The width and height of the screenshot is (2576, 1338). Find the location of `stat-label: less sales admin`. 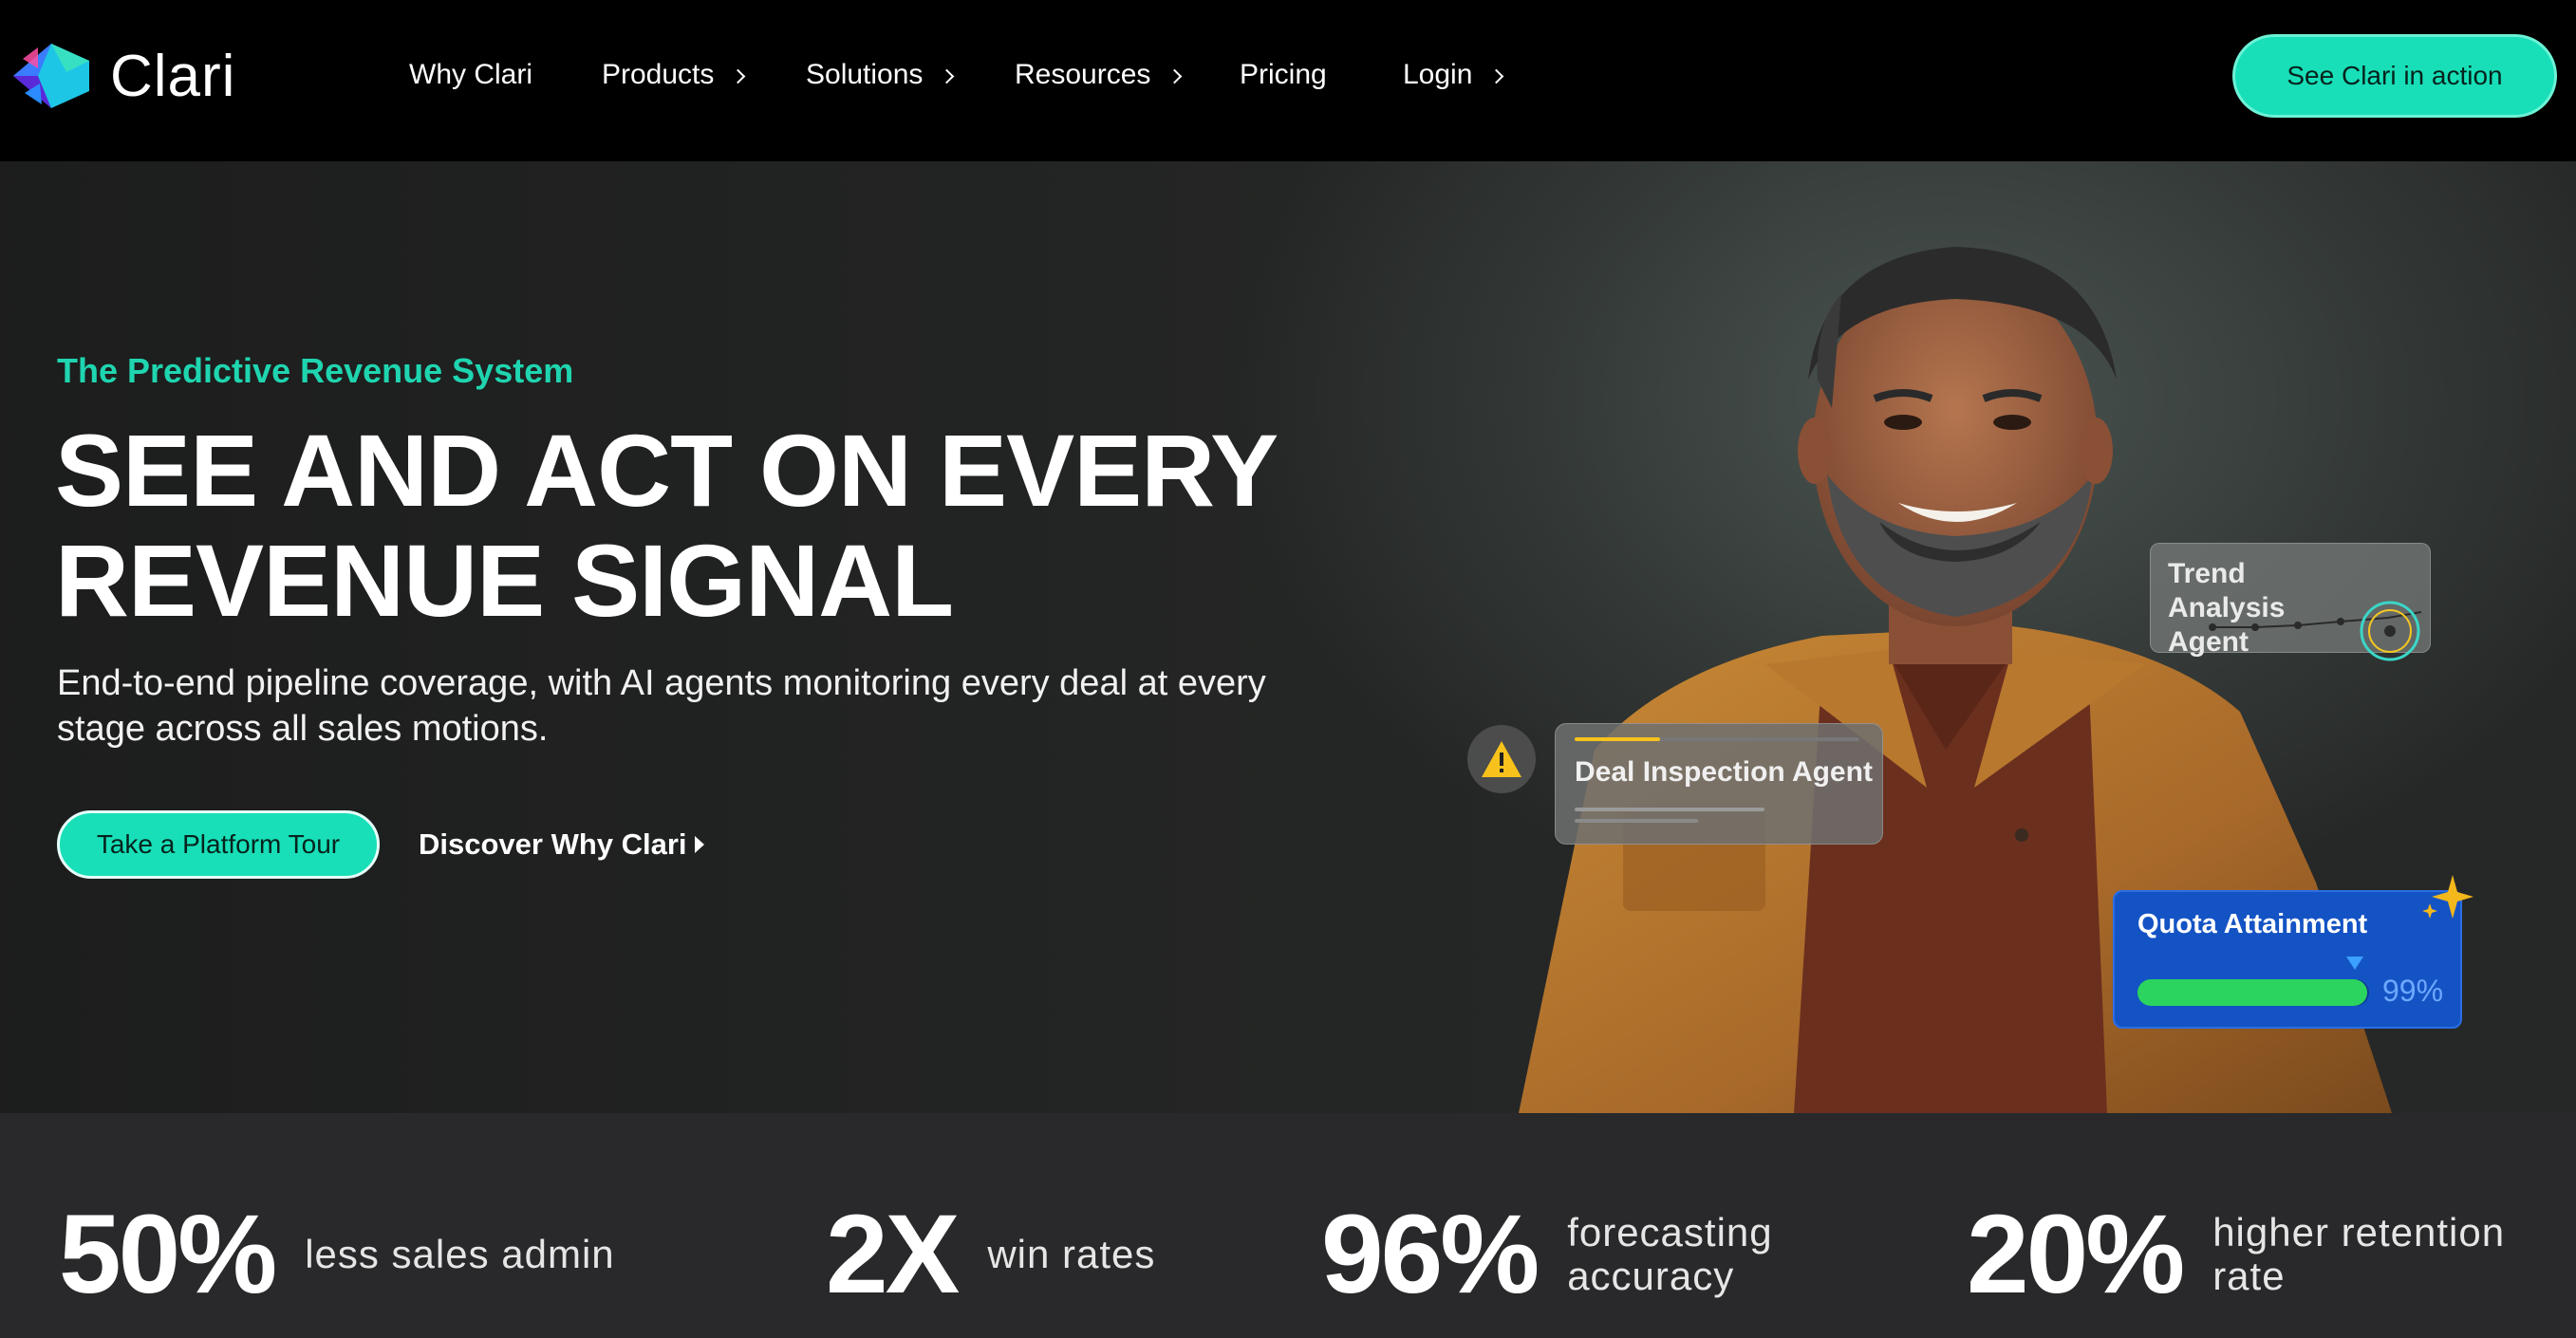

stat-label: less sales admin is located at coordinates (460, 1254).